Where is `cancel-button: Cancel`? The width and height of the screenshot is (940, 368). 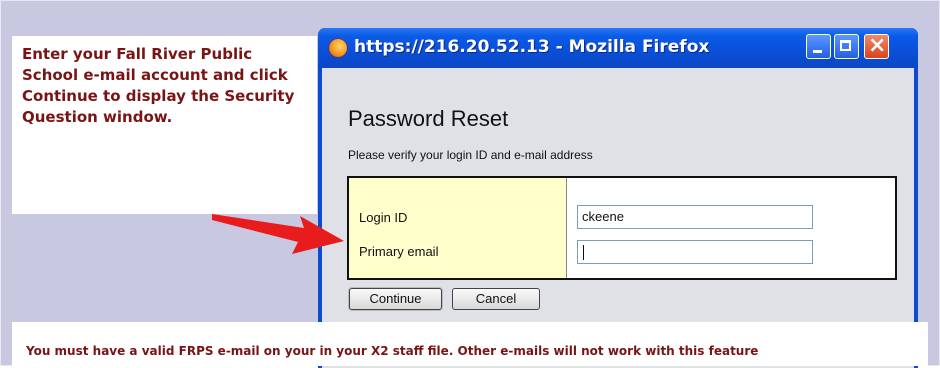 cancel-button: Cancel is located at coordinates (496, 299).